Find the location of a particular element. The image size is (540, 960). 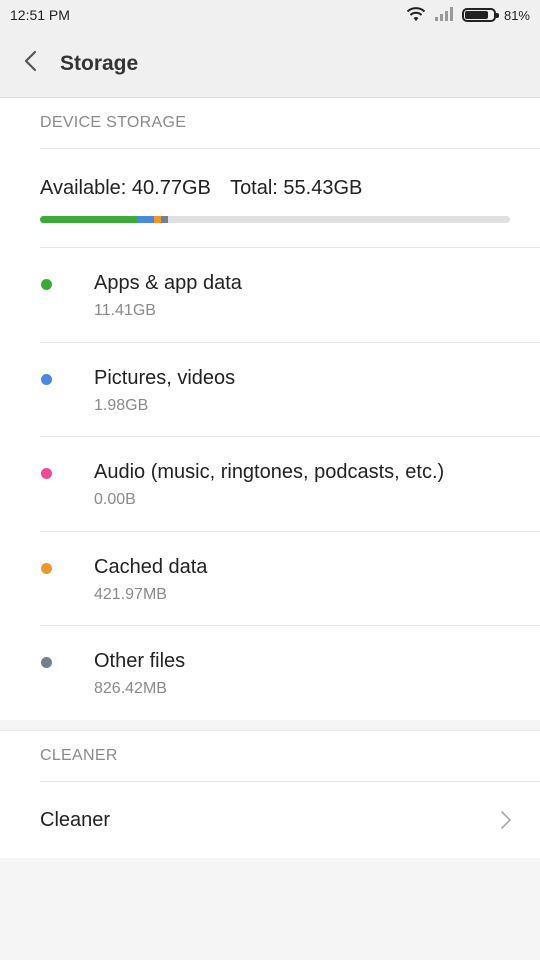

battery-icon is located at coordinates (480, 15).